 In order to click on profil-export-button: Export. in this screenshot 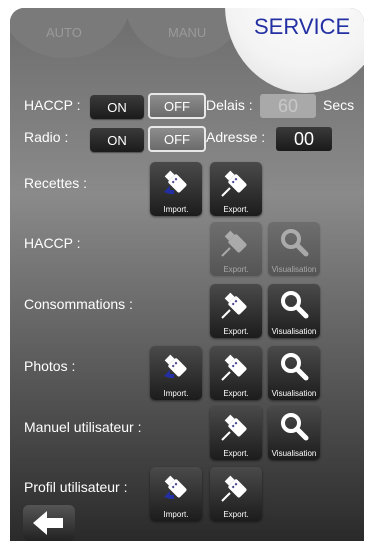, I will do `click(236, 494)`.